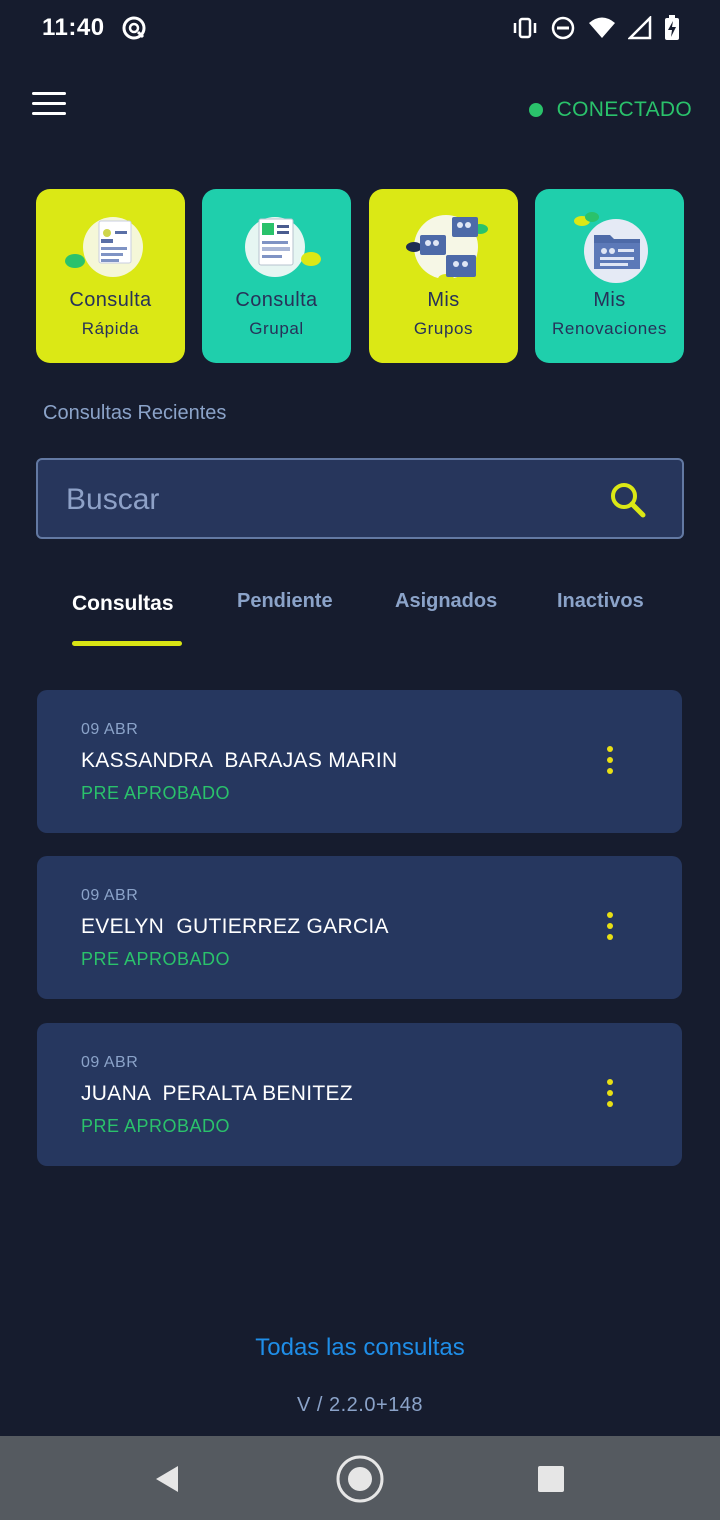 The image size is (720, 1520). What do you see at coordinates (217, 1093) in the screenshot?
I see `record-name: JUANA PERALTA BENITEZ` at bounding box center [217, 1093].